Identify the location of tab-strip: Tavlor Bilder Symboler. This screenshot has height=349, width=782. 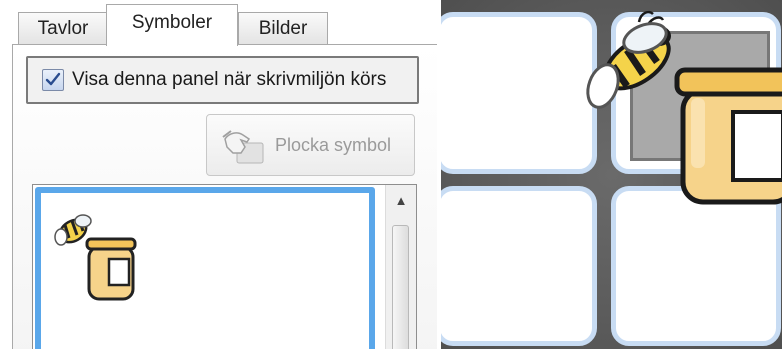
(218, 23).